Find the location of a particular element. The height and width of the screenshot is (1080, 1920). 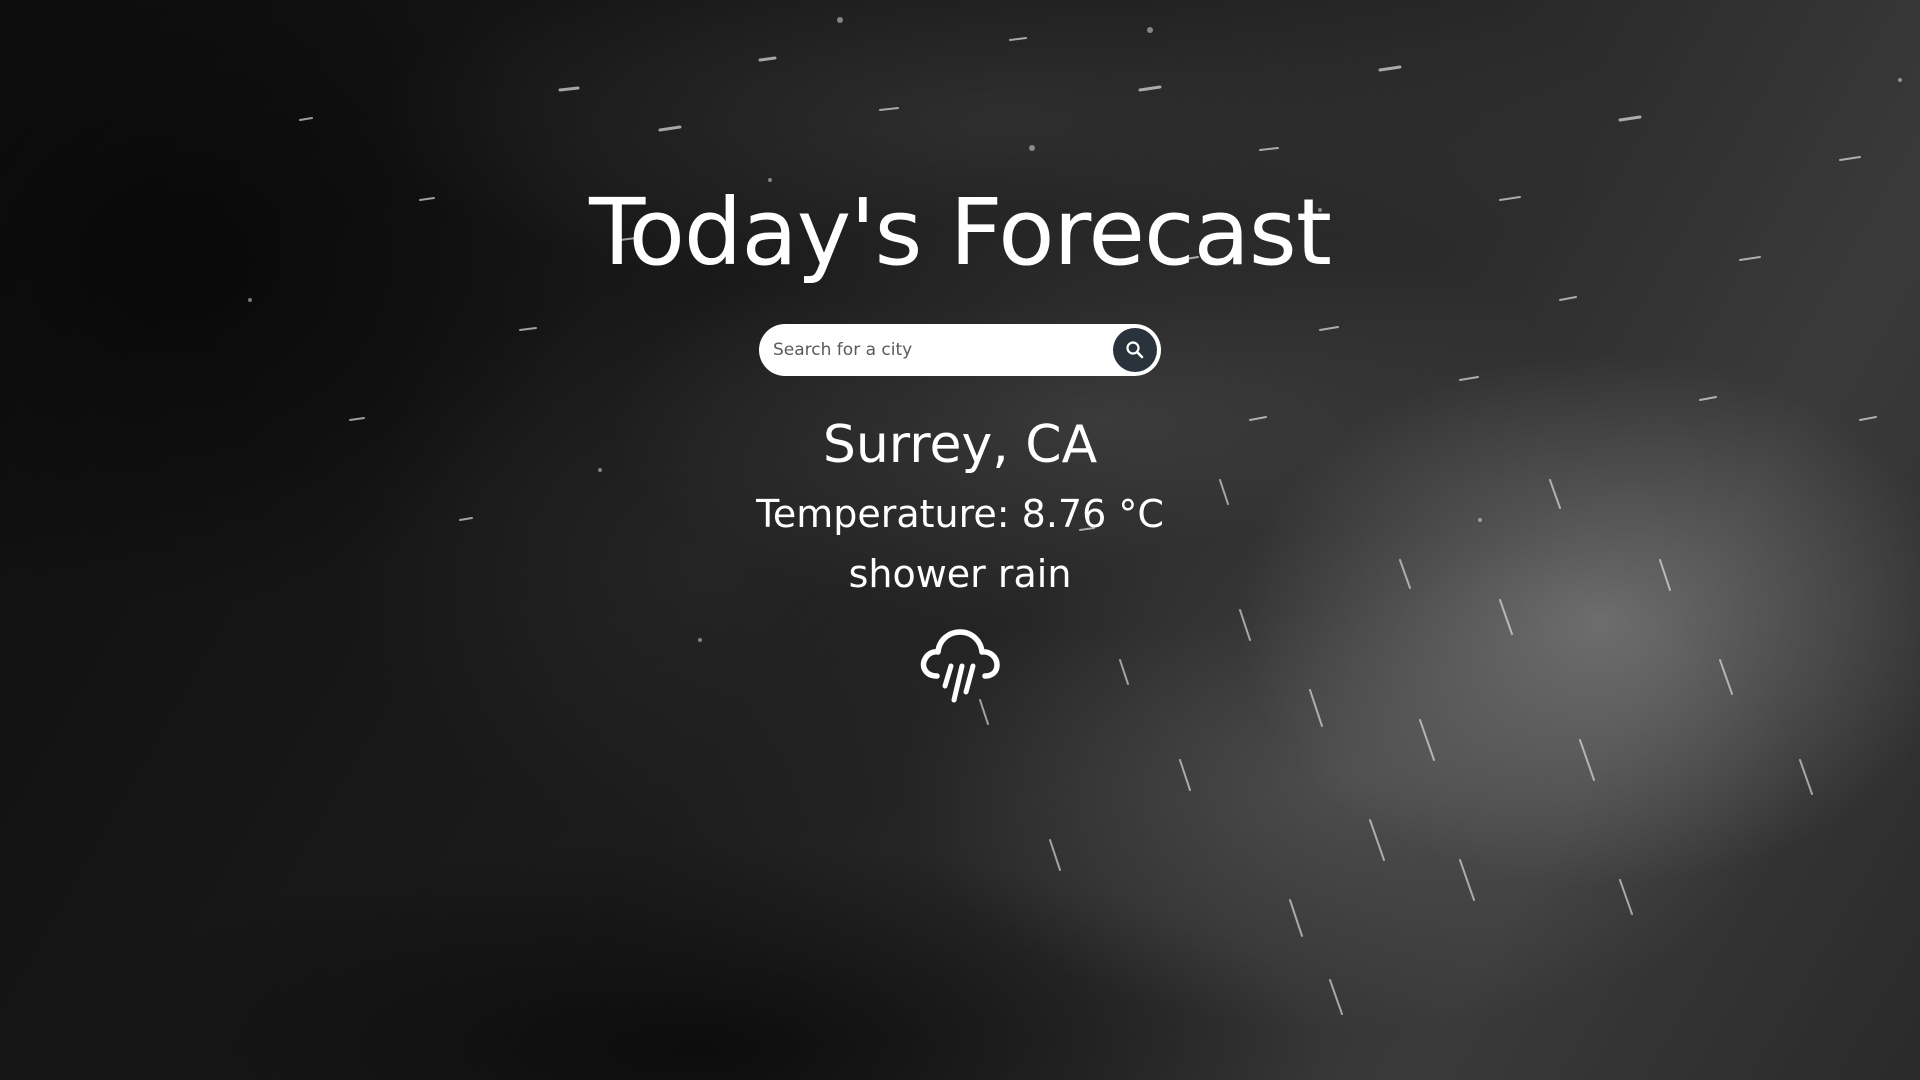

cloud-rain-icon is located at coordinates (960, 665).